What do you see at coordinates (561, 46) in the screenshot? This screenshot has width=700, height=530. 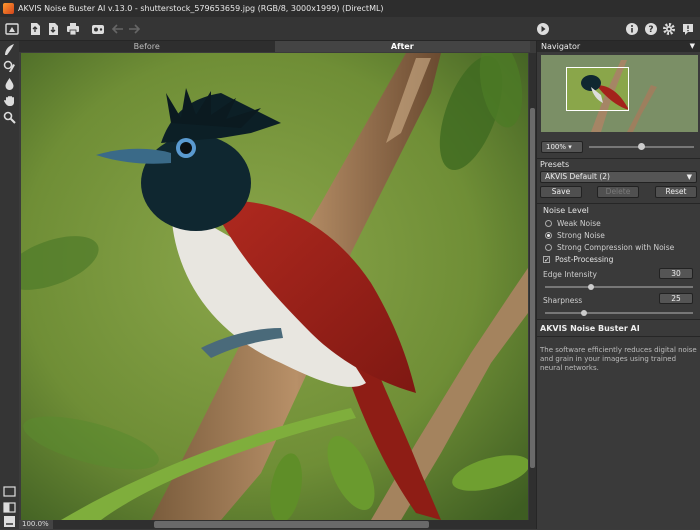 I see `navigator-title: Navigator` at bounding box center [561, 46].